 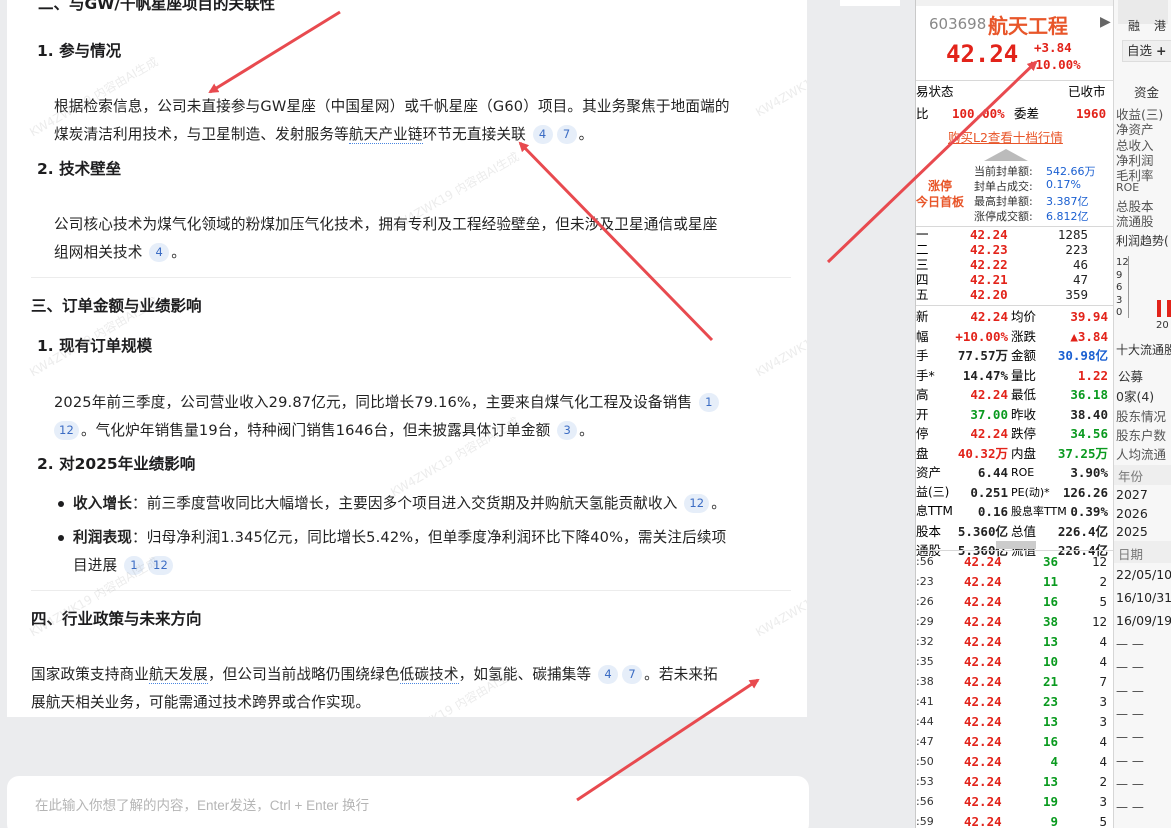 What do you see at coordinates (1162, 325) in the screenshot?
I see `trend-year: 20` at bounding box center [1162, 325].